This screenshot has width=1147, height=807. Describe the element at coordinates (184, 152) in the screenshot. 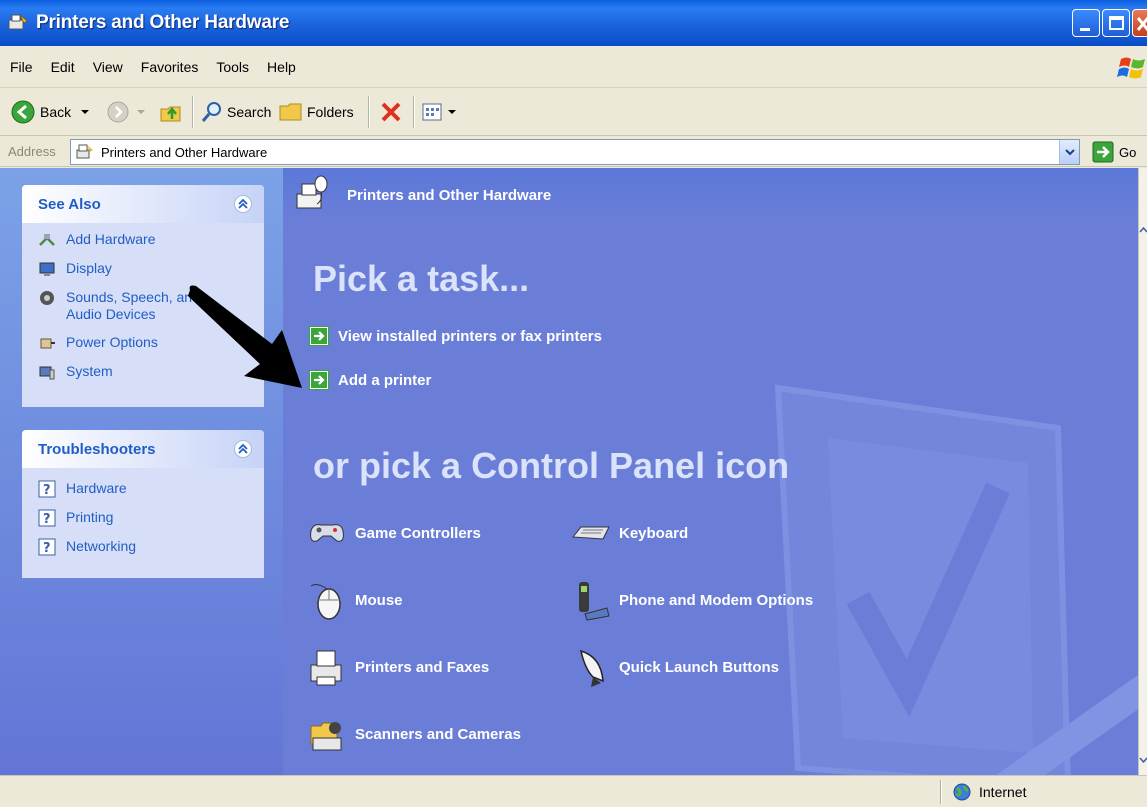

I see `address-value: Printers and Other Hardware` at that location.